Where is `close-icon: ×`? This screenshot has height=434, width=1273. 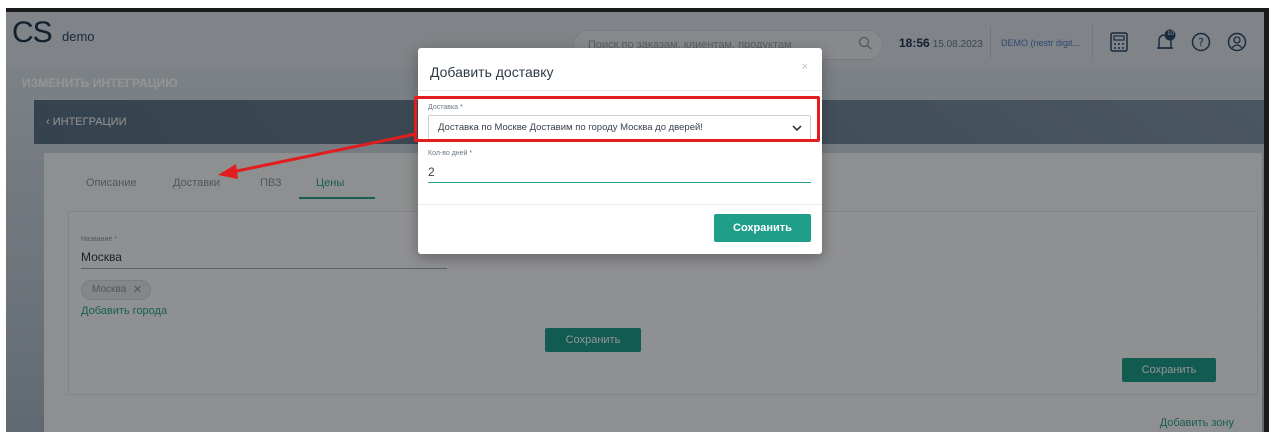 close-icon: × is located at coordinates (805, 67).